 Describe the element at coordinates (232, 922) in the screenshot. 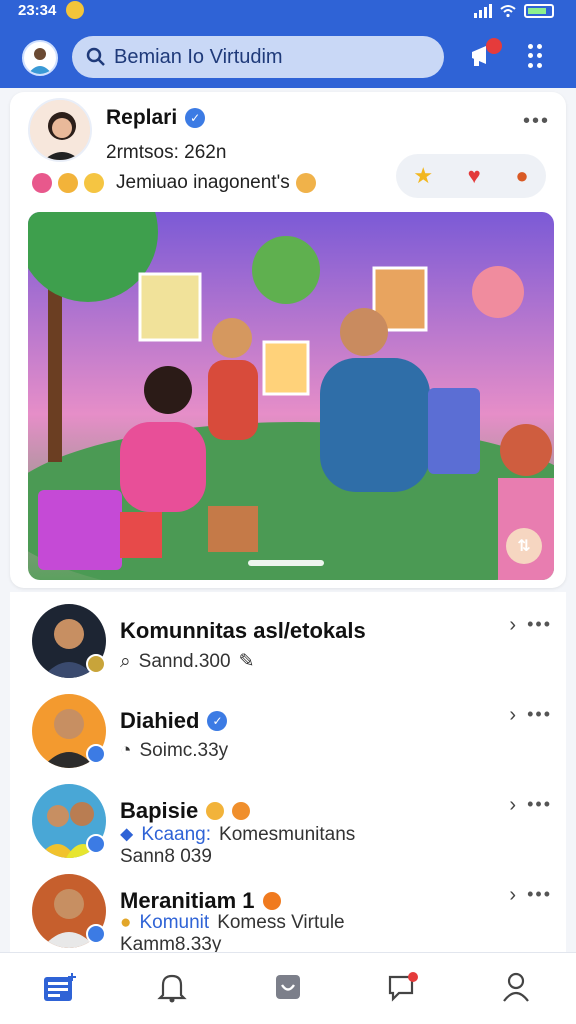

I see `chat-sub: ● Komunit Komess Virtule` at that location.